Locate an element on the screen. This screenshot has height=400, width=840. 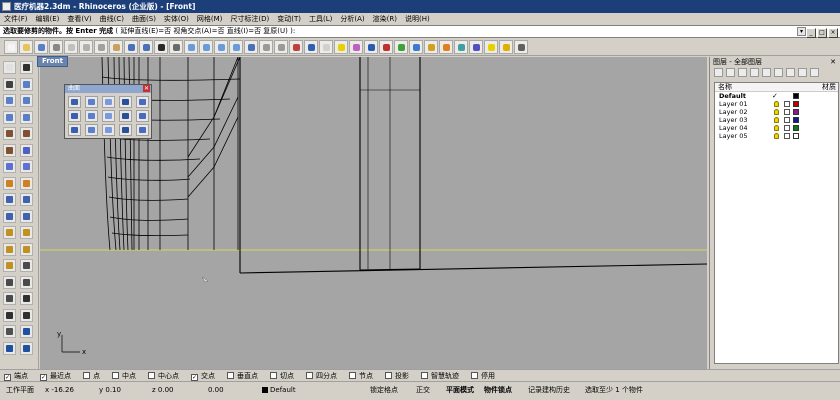
new-sublayer-icon is located at coordinates (730, 72).